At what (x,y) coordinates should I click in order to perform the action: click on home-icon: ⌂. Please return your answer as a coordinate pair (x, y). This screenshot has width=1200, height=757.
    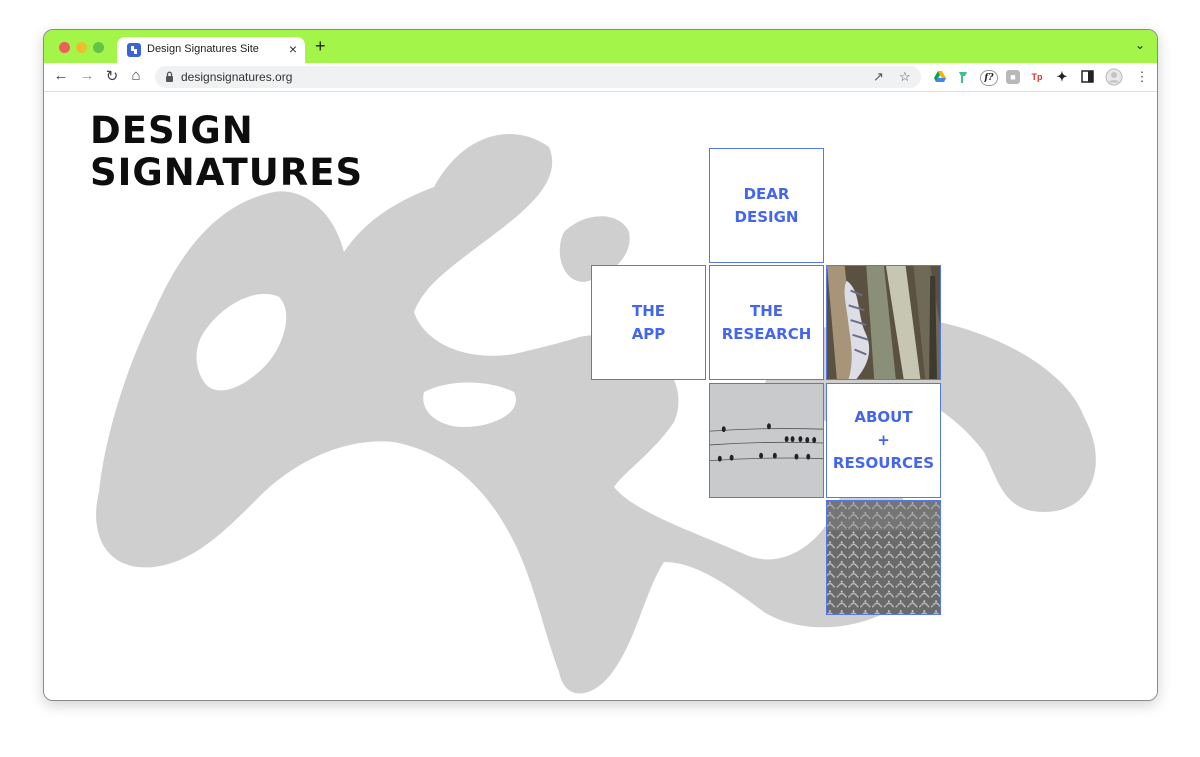
    Looking at the image, I should click on (136, 75).